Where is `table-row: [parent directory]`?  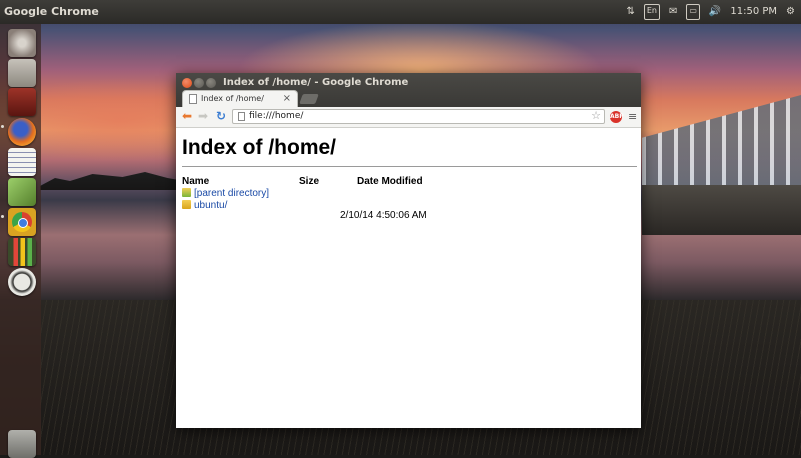
table-row: [parent directory] is located at coordinates (225, 194).